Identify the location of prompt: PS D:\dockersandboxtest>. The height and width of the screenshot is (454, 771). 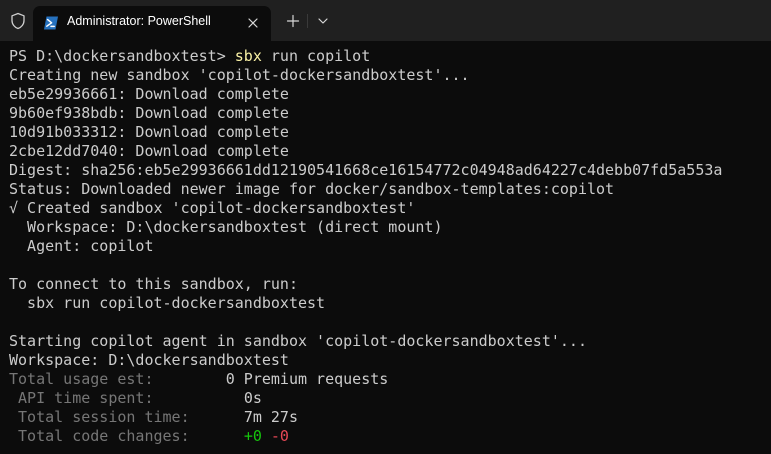
(122, 56).